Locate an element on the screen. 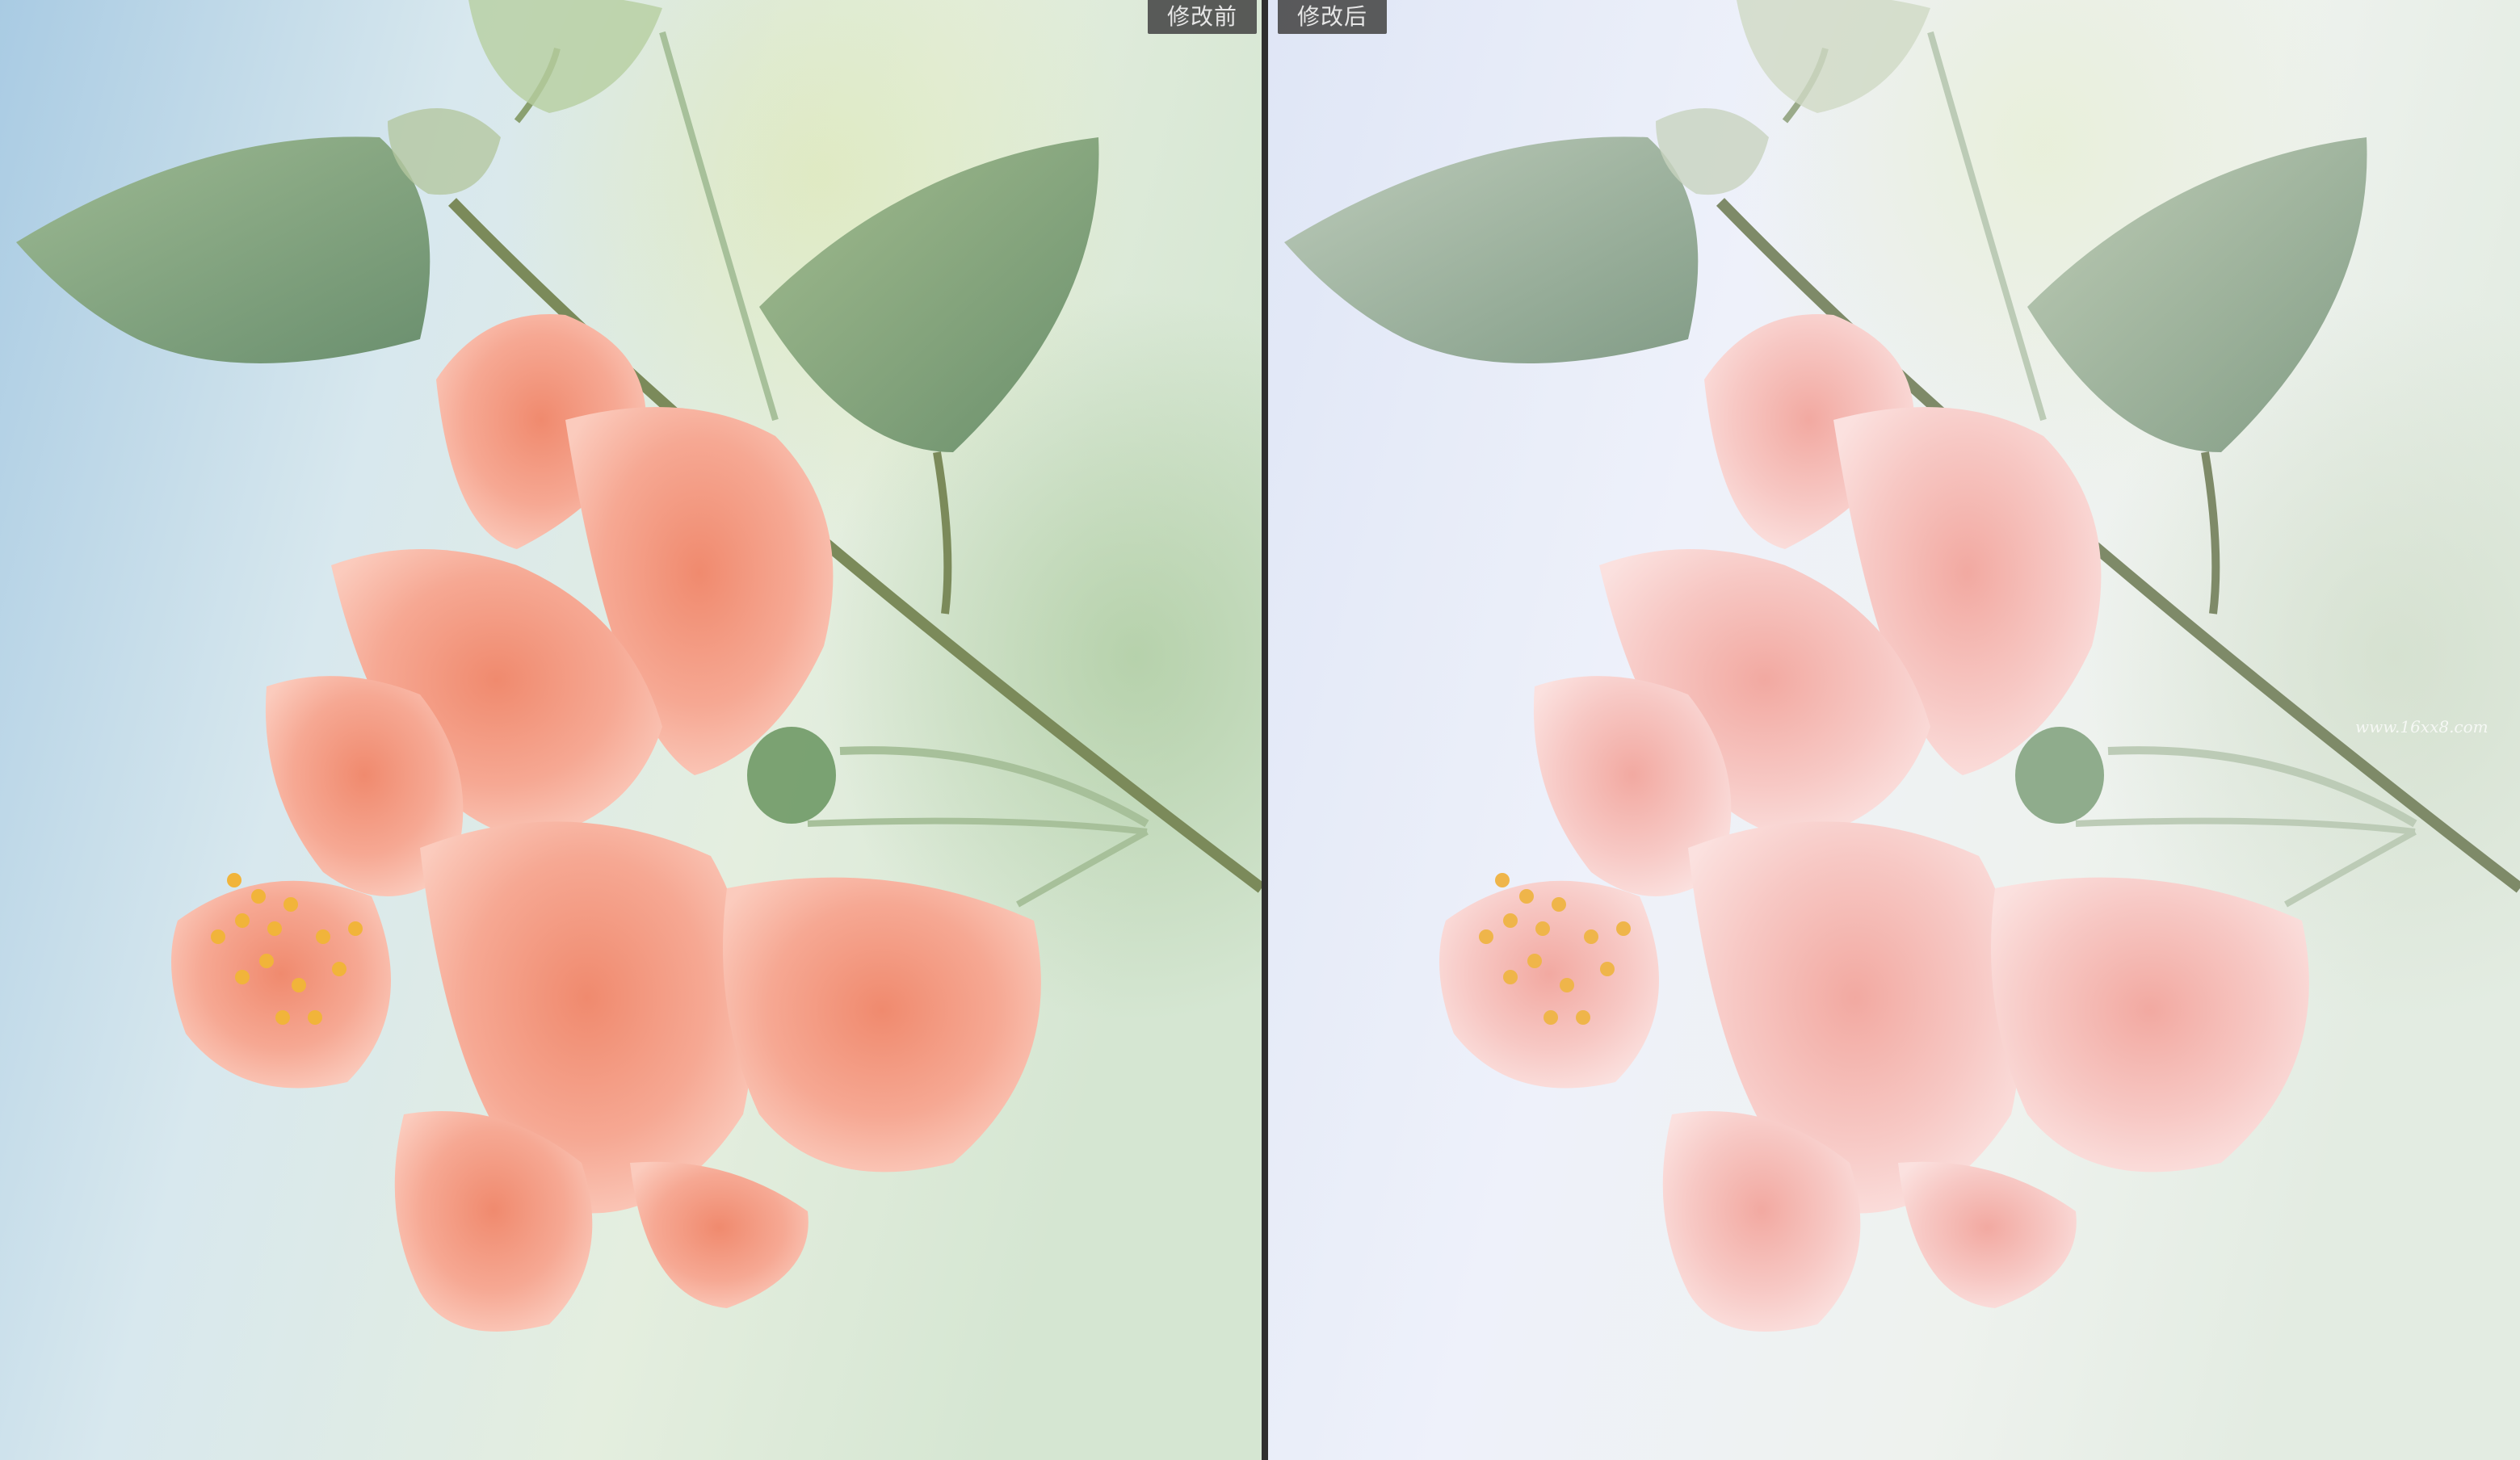 This screenshot has height=1460, width=2520. watermark-text: www.16xx8.com is located at coordinates (2421, 726).